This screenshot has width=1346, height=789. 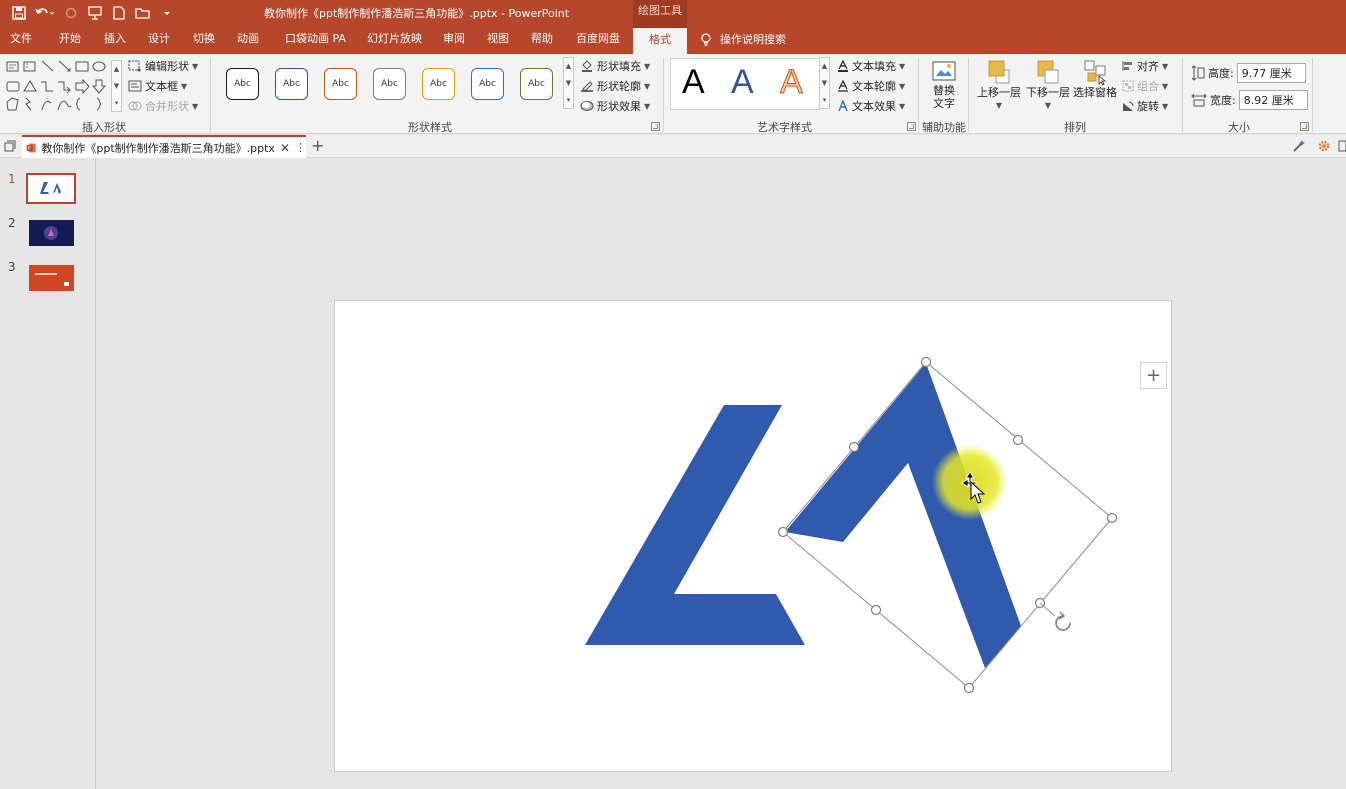 What do you see at coordinates (1299, 146) in the screenshot?
I see `magic-wand-icon` at bounding box center [1299, 146].